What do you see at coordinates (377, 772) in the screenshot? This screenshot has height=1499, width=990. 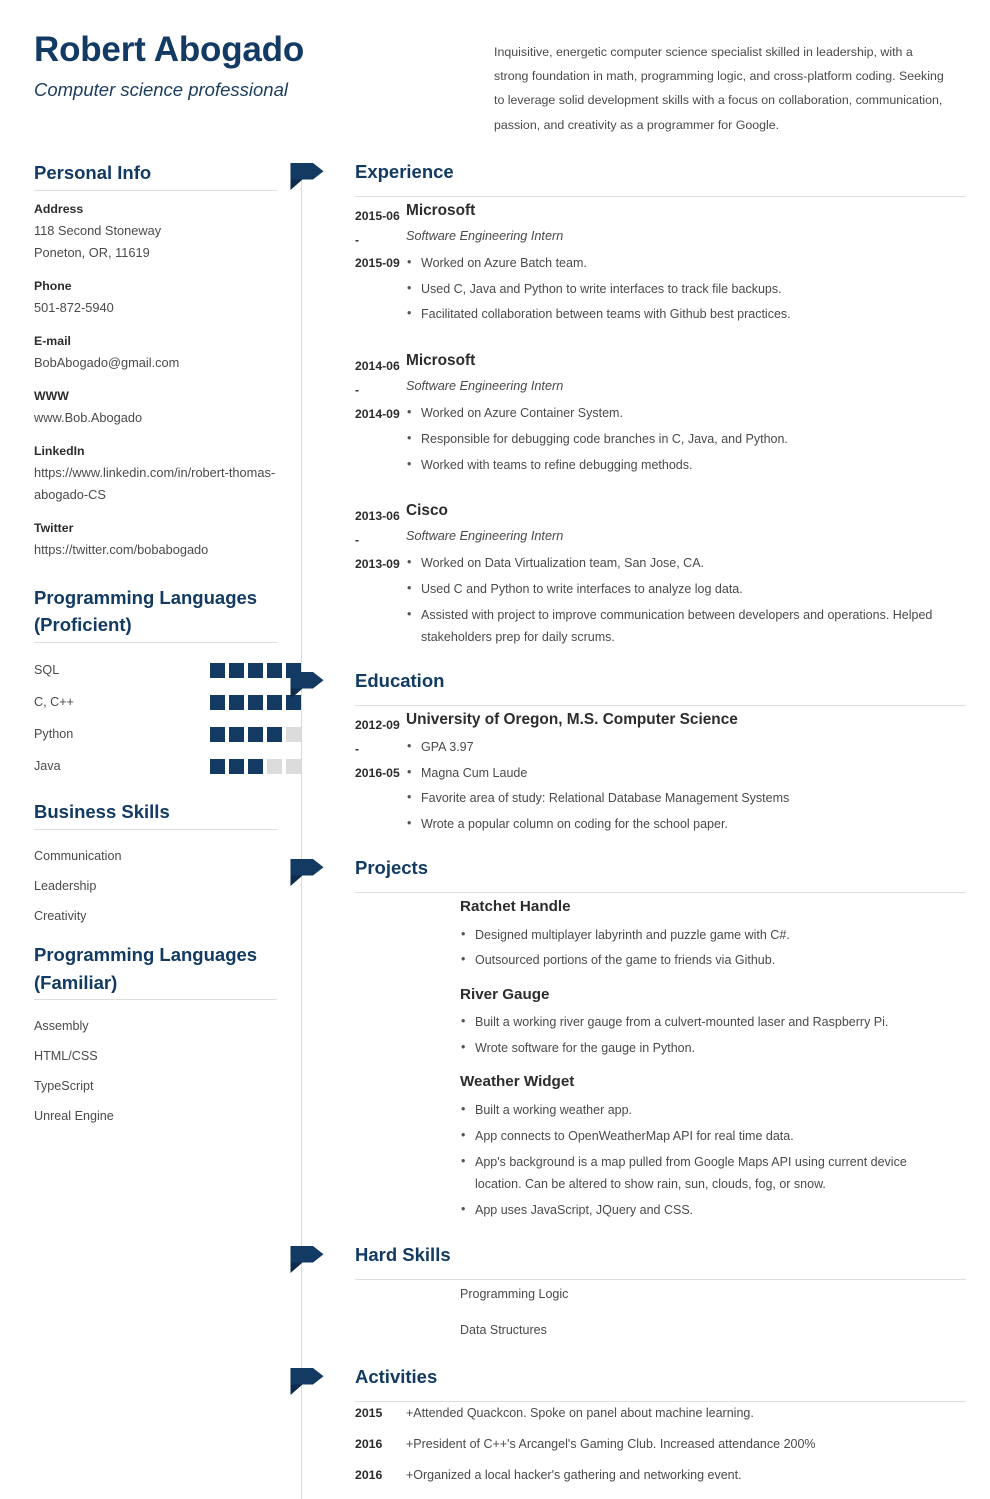 I see `date-to: 2016-05` at bounding box center [377, 772].